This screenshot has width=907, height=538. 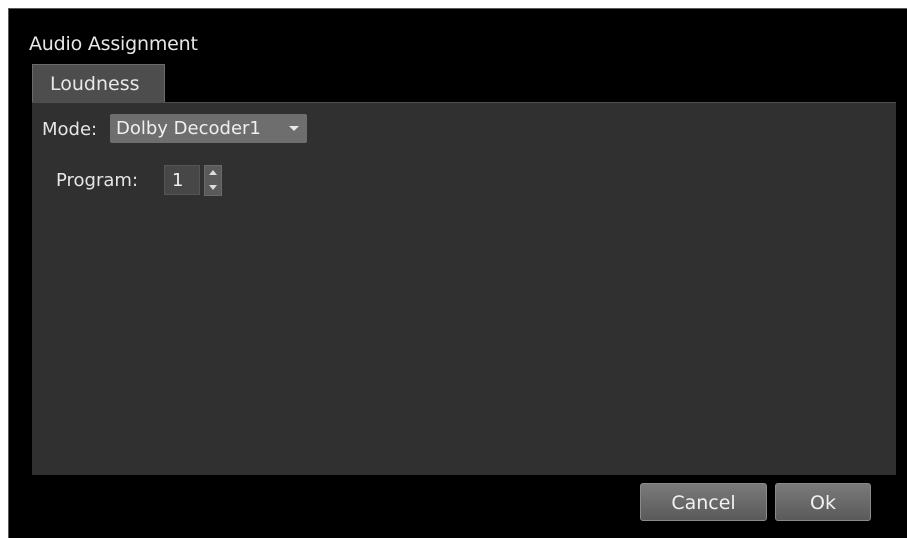 I want to click on dialog-title: Audio Assignment, so click(x=113, y=44).